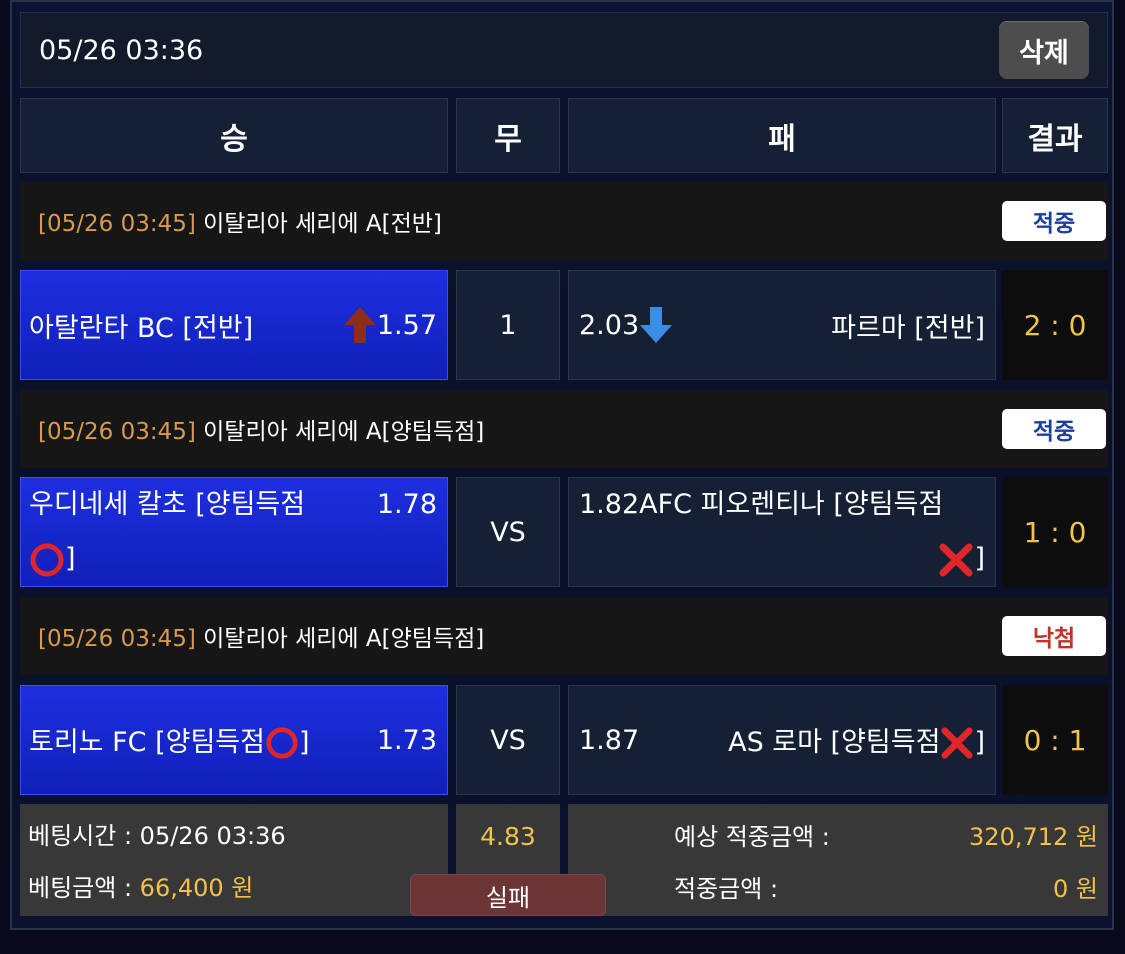  What do you see at coordinates (203, 559) in the screenshot?
I see `home-team-name-line2: ]` at bounding box center [203, 559].